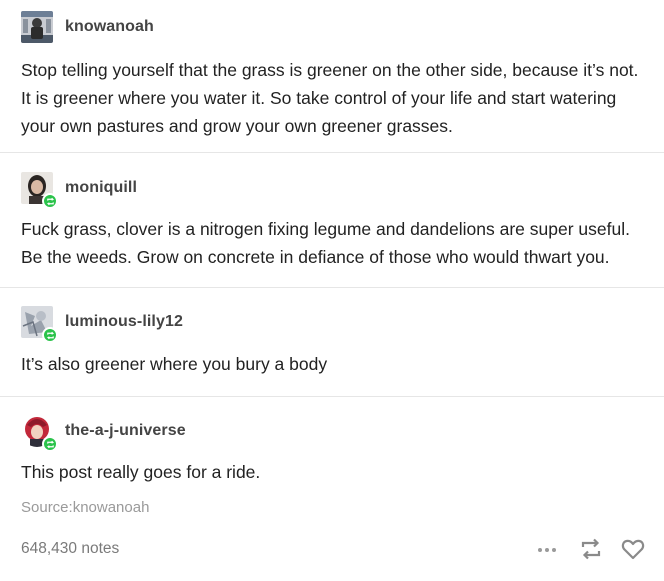  I want to click on reblog-header: luminous-lily12, so click(102, 324).